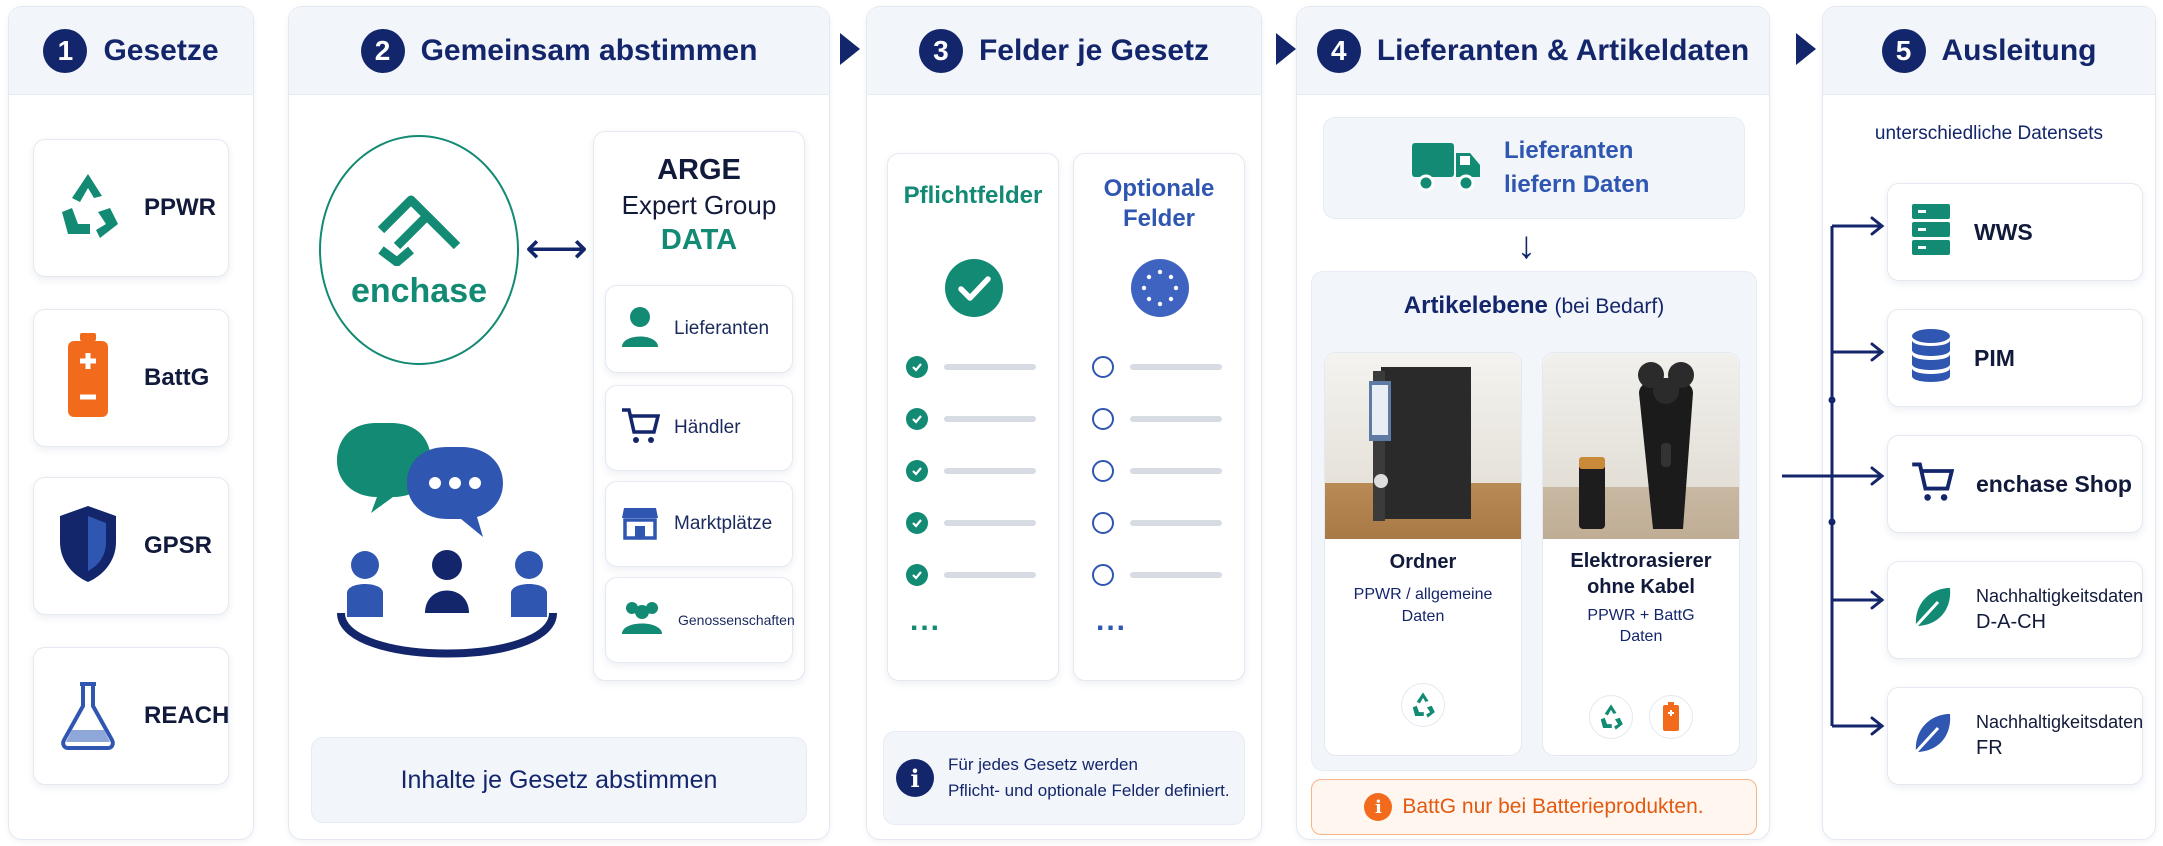 This screenshot has height=846, width=2163. I want to click on panel-header: 1 Gesetze, so click(131, 51).